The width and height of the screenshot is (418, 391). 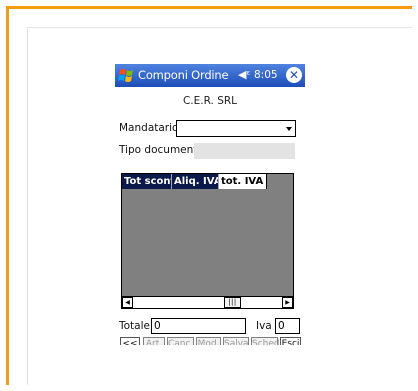 I want to click on sched-button: Sched, so click(x=265, y=341).